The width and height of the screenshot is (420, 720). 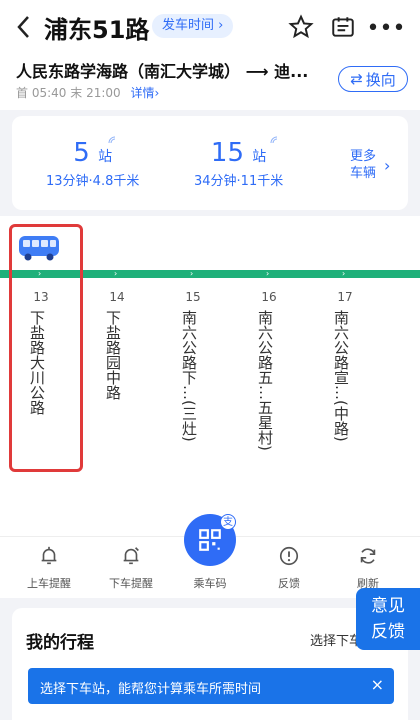 I want to click on more-vehicles-line2: 车辆, so click(x=363, y=173).